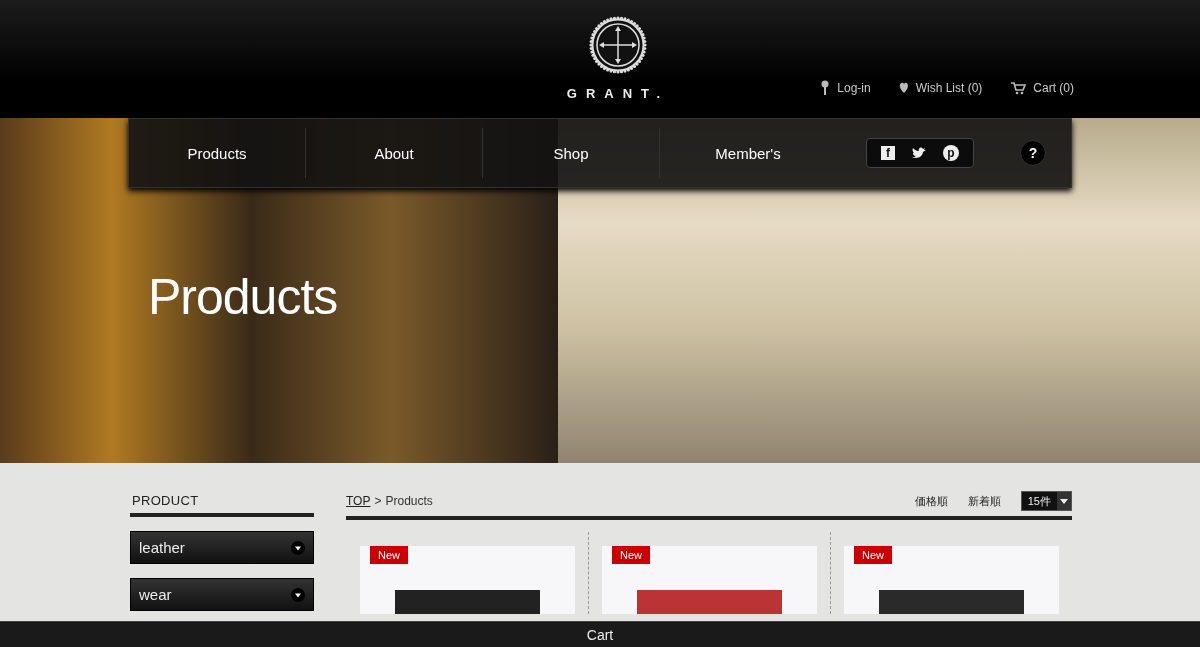 Image resolution: width=1200 pixels, height=647 pixels. I want to click on nav-link: Shop, so click(571, 153).